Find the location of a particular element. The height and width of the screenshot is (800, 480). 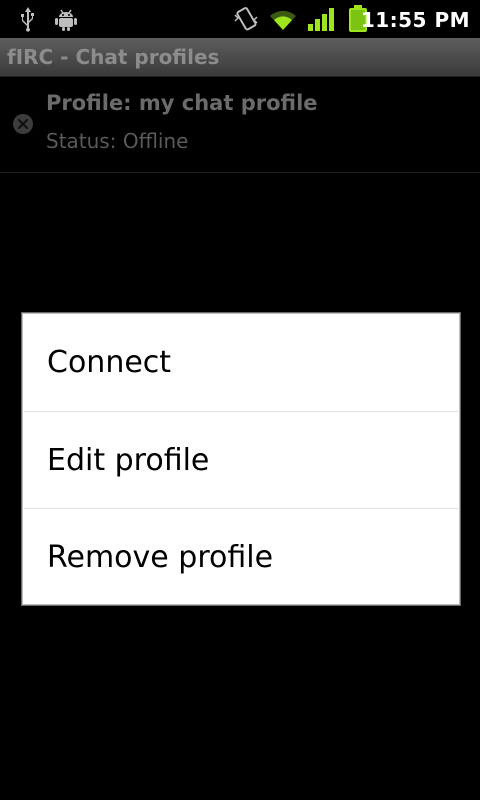

wifi-icon is located at coordinates (283, 20).